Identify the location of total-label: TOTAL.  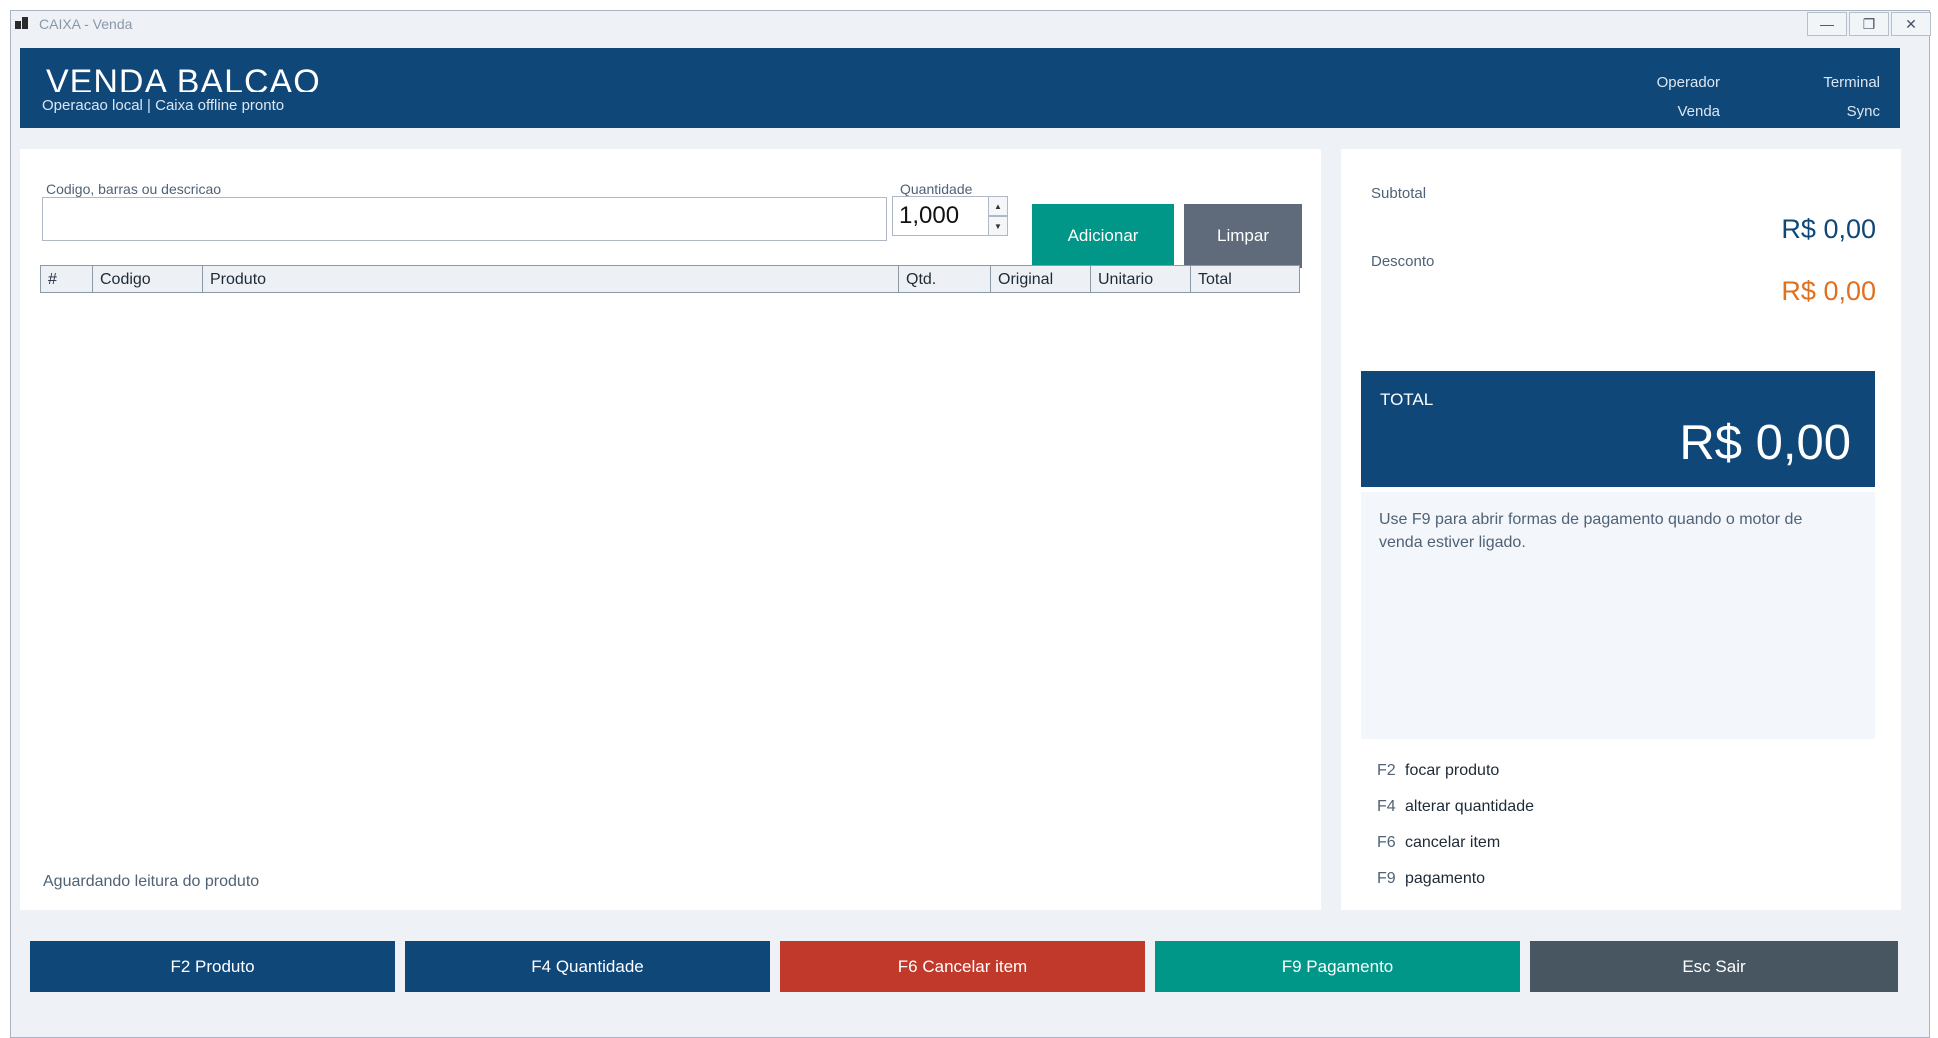
(1407, 399).